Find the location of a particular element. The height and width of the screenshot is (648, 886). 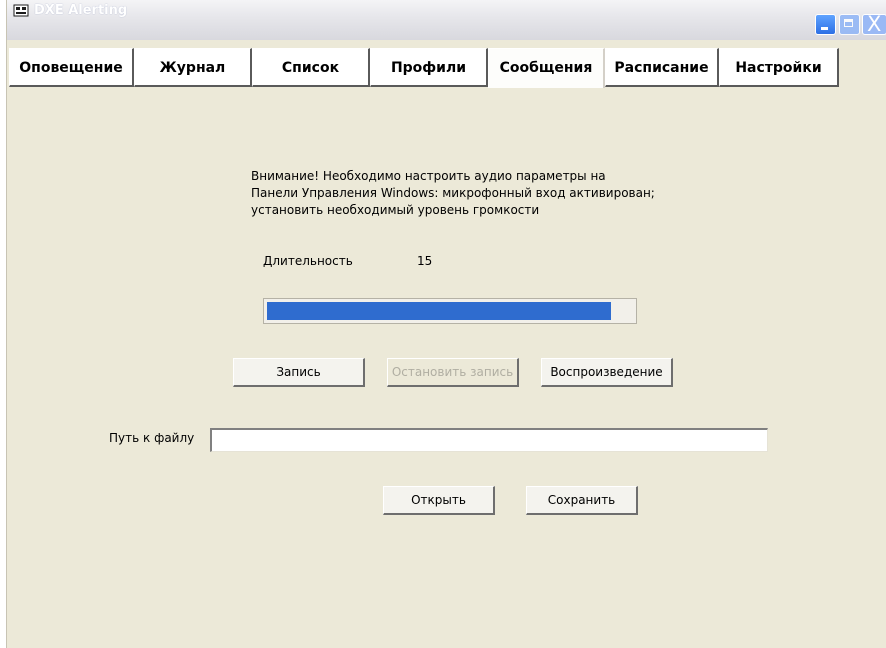

playback-button: Воспроизведение is located at coordinates (607, 372).